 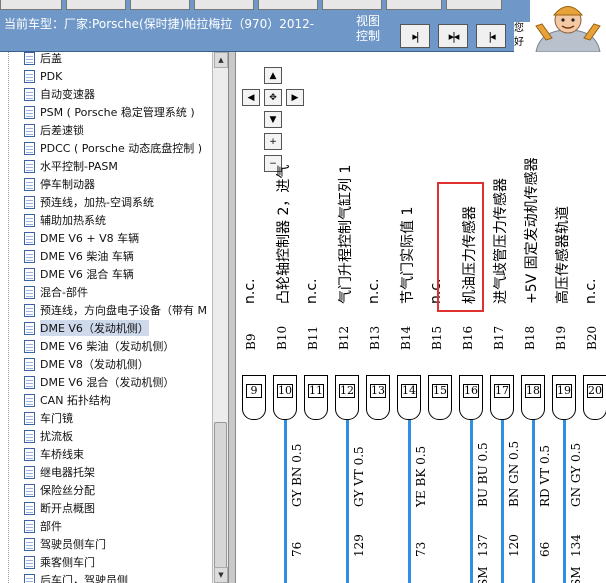 I want to click on tree-item-label: 自动变速器, so click(x=67, y=94).